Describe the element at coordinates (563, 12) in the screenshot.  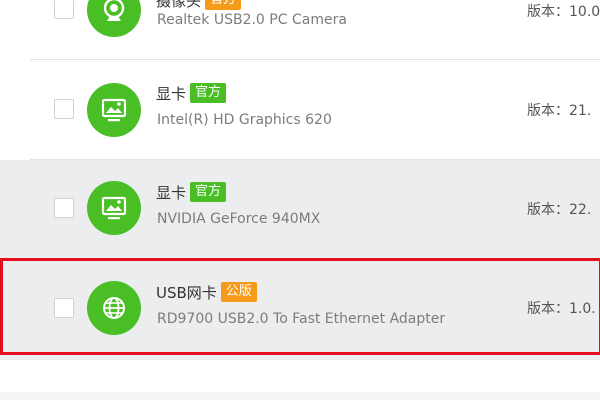
I see `driver-version: 版本：10.0` at that location.